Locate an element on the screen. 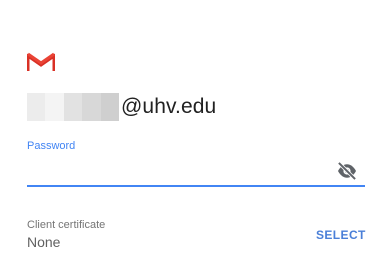  redacted-username is located at coordinates (73, 107).